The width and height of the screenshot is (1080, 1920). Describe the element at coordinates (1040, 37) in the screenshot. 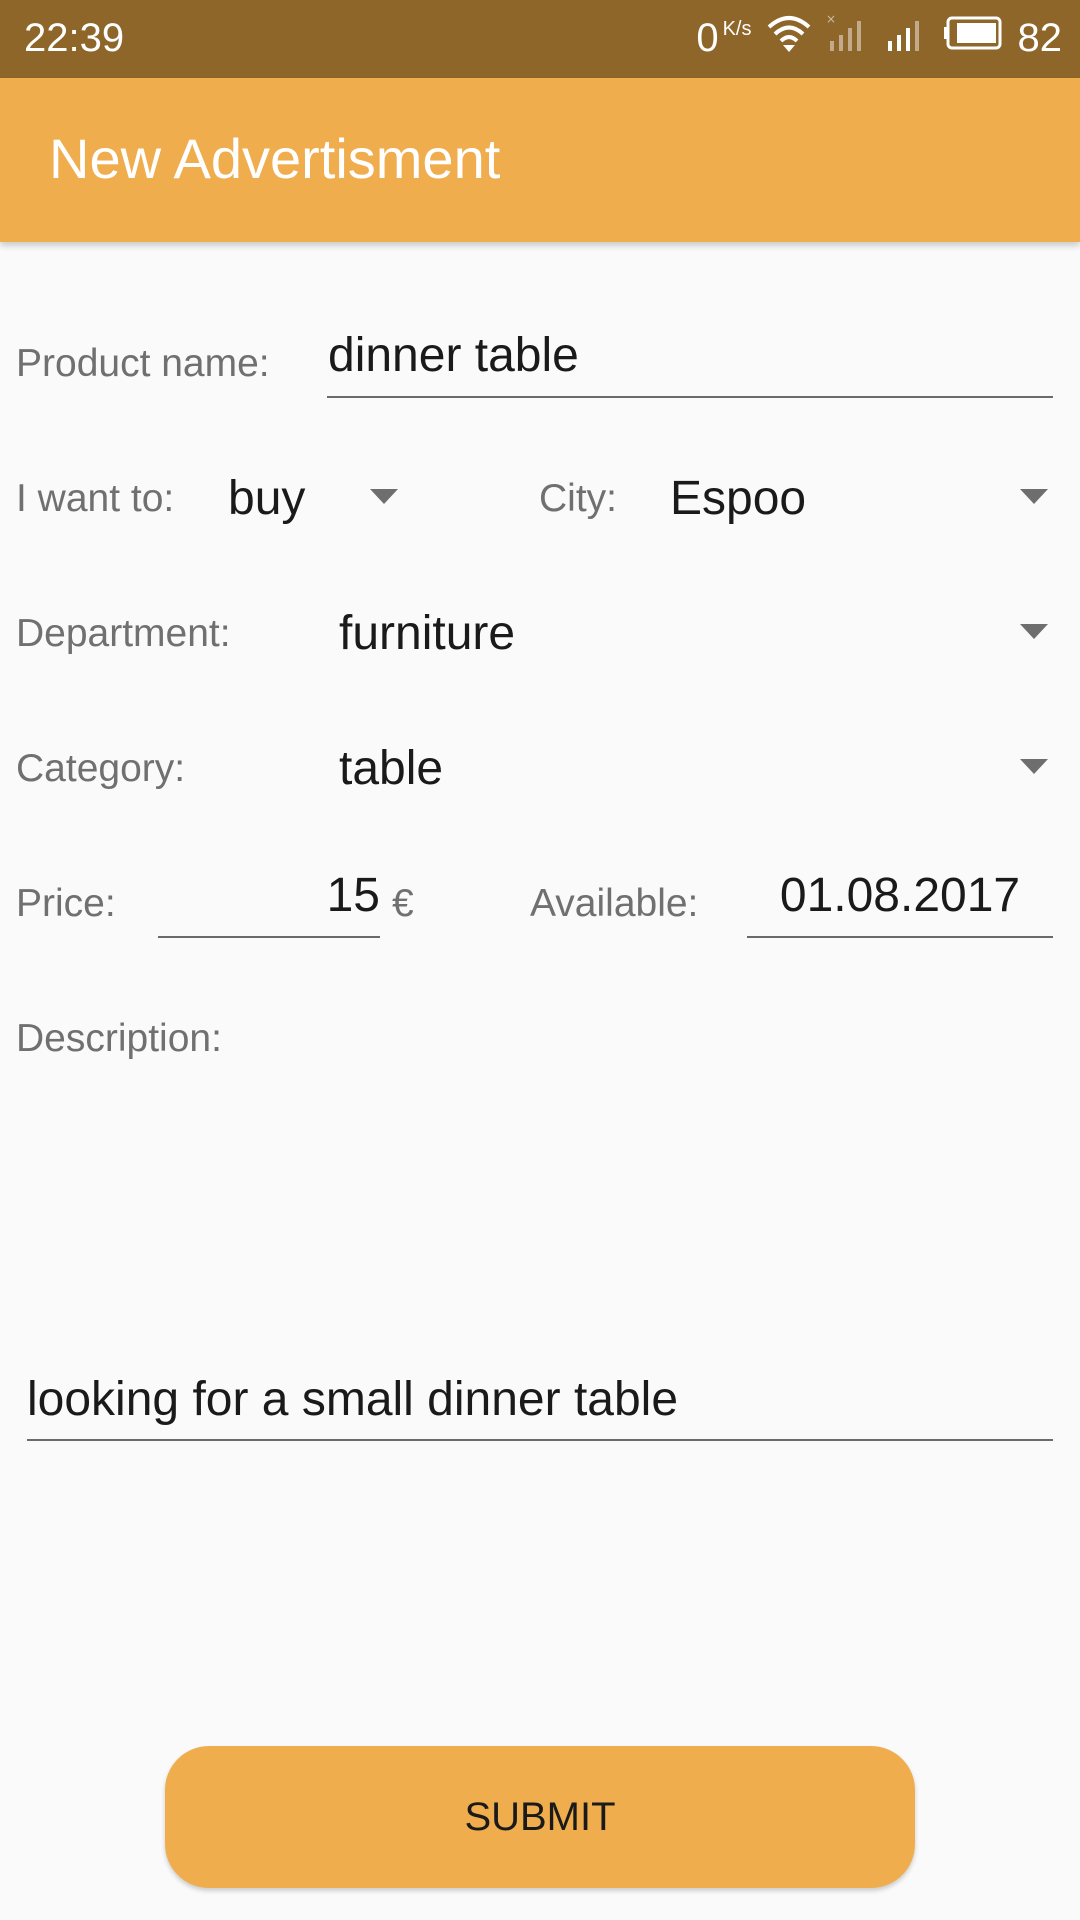

I see `battery-level: 82` at that location.